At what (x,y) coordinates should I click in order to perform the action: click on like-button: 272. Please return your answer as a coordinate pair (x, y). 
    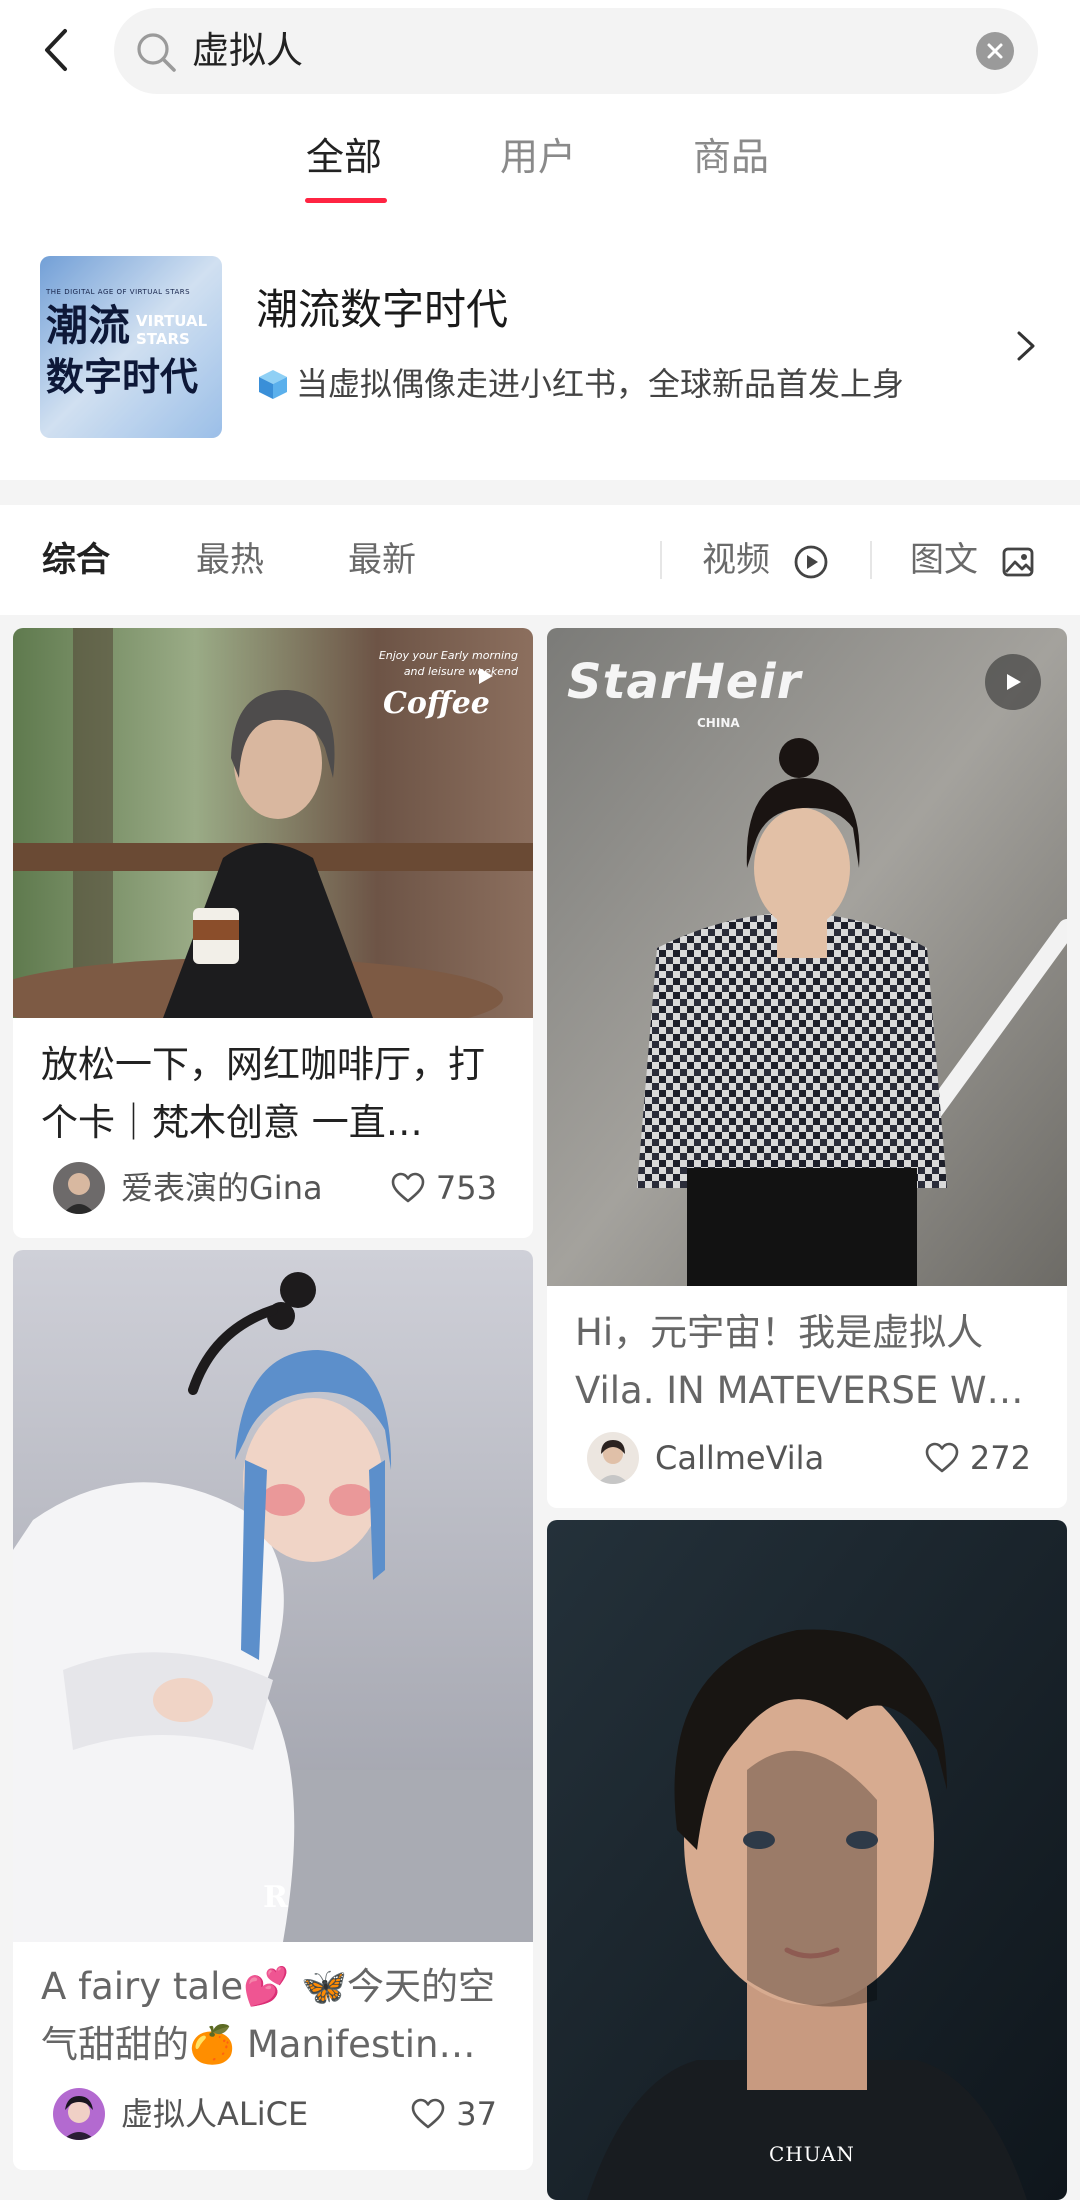
    Looking at the image, I should click on (977, 1458).